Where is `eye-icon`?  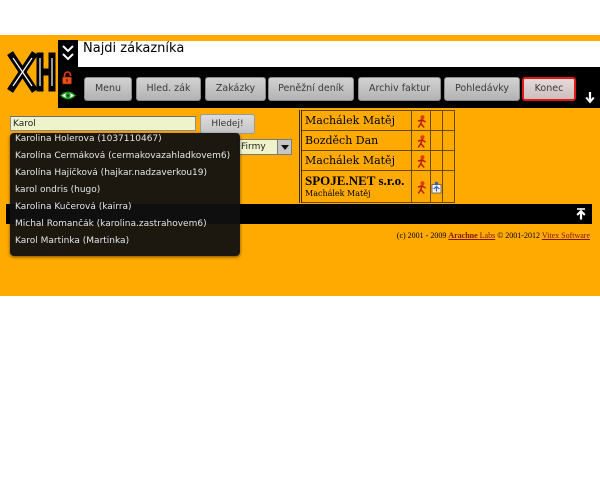 eye-icon is located at coordinates (68, 95).